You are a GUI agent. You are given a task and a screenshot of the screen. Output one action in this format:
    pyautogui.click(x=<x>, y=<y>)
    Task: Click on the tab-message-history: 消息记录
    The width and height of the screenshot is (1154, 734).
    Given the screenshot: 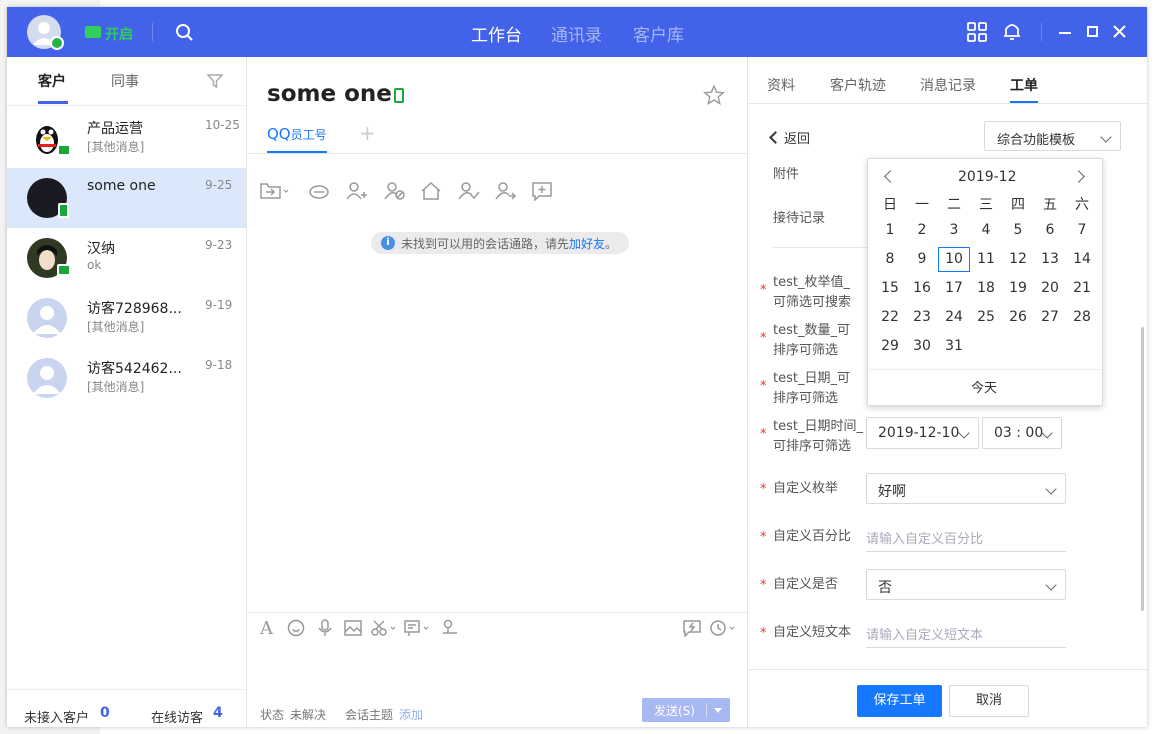 What is the action you would take?
    pyautogui.click(x=948, y=85)
    